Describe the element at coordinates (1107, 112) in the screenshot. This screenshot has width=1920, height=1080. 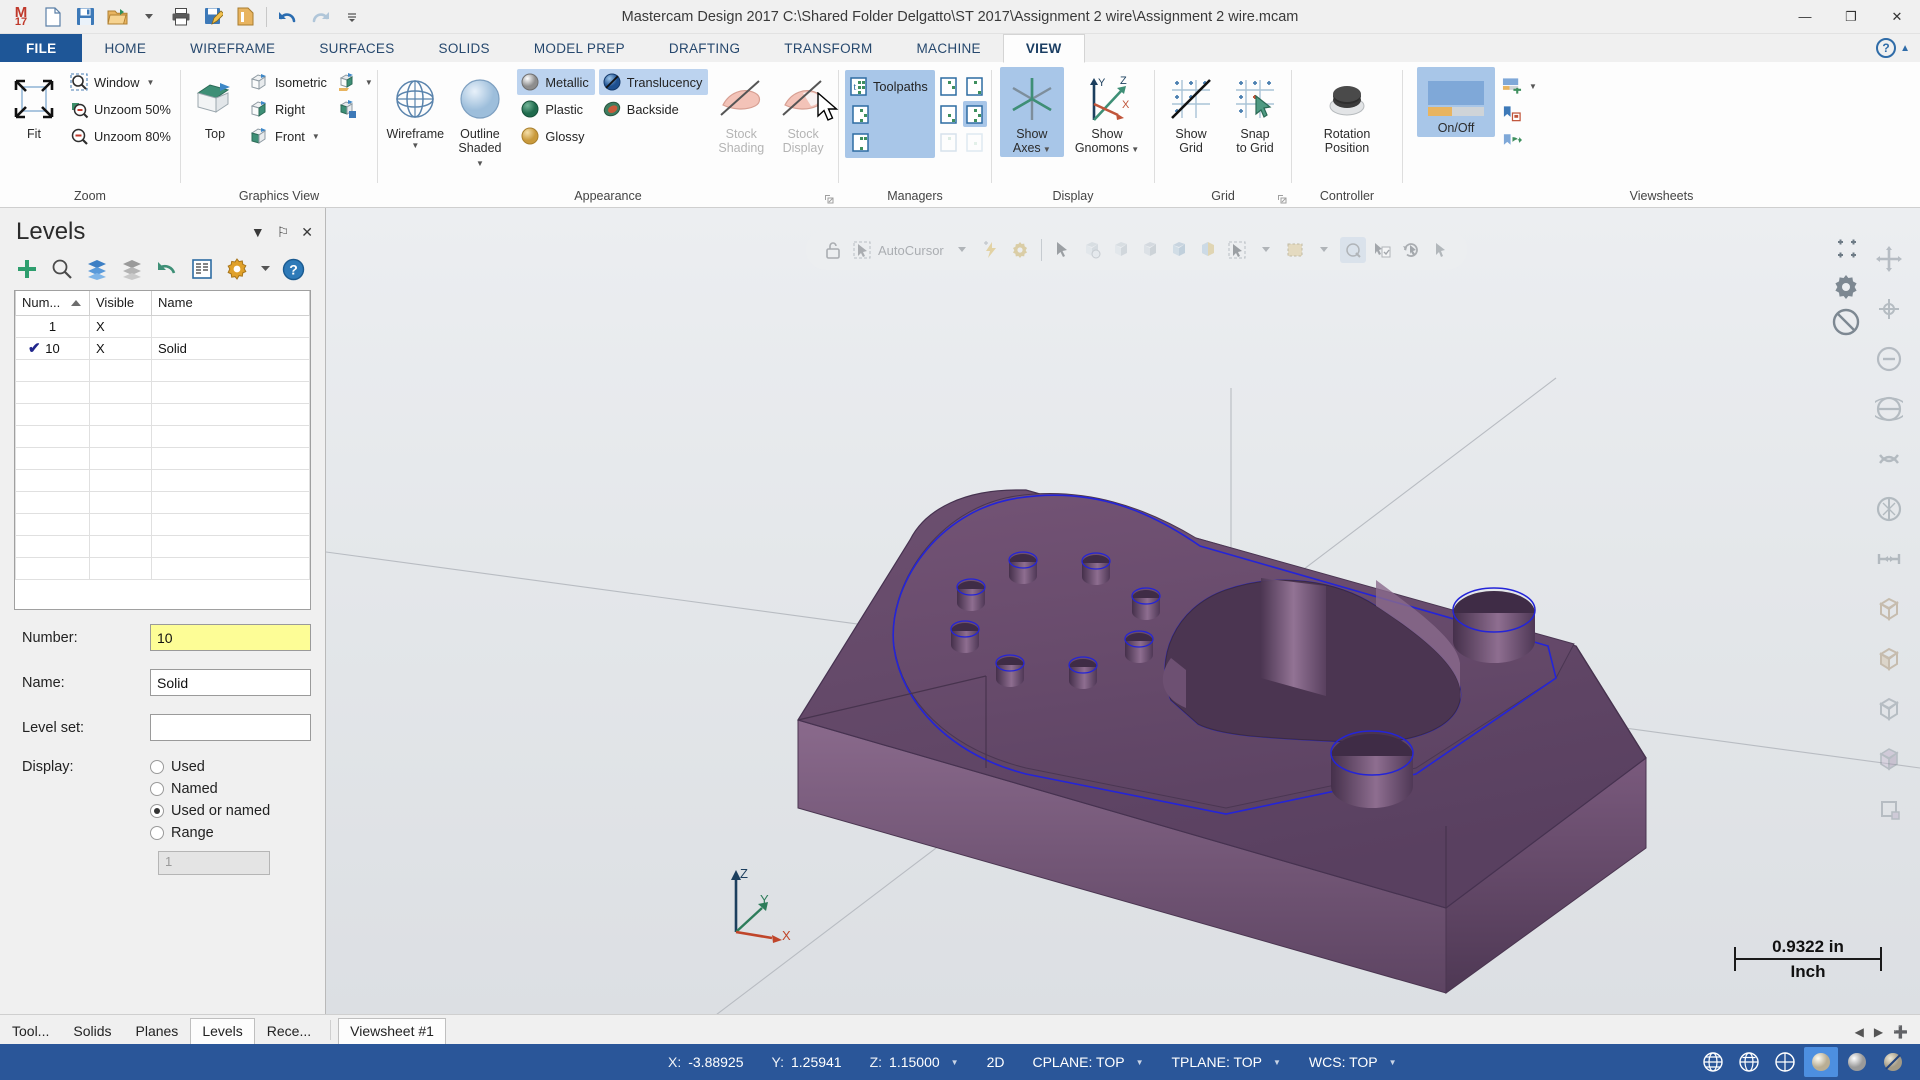
I see `show-gnomons-button: Y Z X Show Gnomons ▼` at that location.